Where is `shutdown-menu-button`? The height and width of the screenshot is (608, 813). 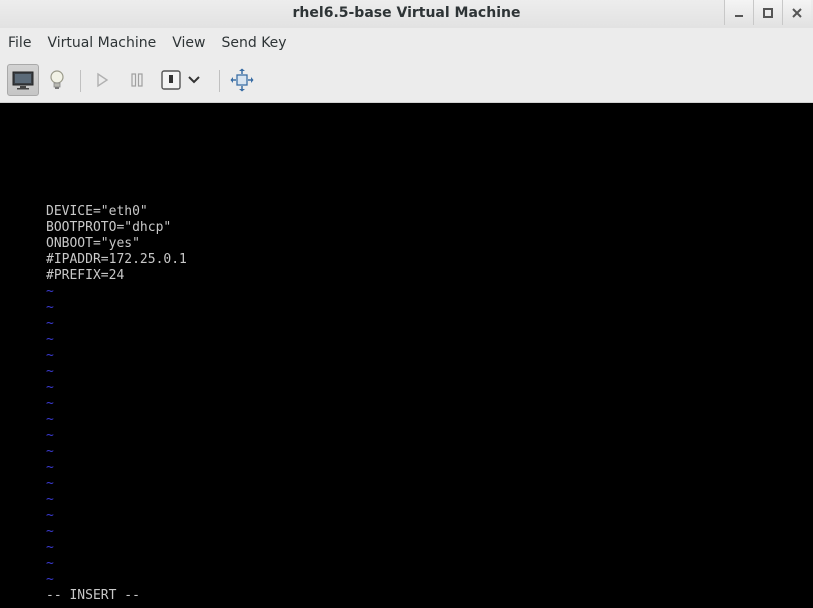 shutdown-menu-button is located at coordinates (194, 80).